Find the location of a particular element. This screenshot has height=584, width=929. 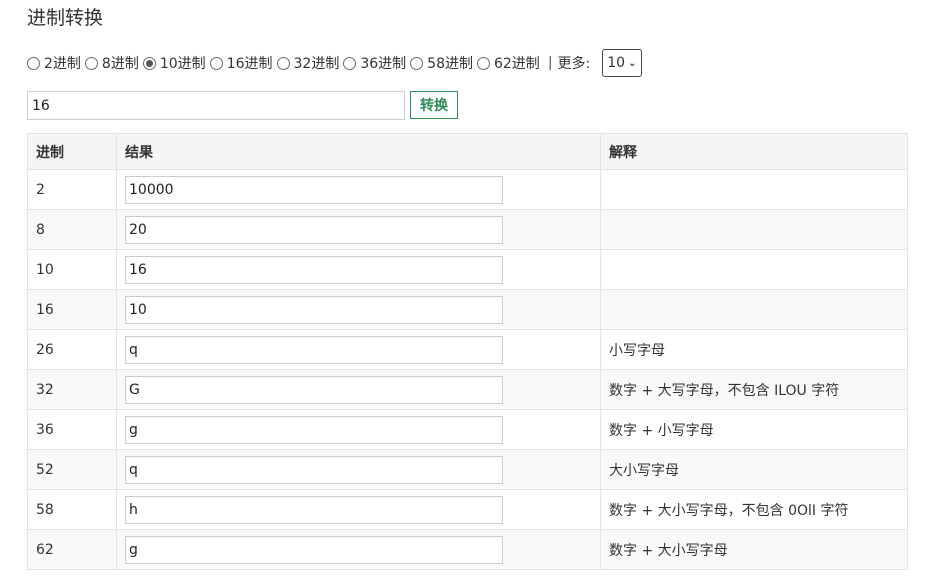

radio-32: 32进制 is located at coordinates (308, 63).